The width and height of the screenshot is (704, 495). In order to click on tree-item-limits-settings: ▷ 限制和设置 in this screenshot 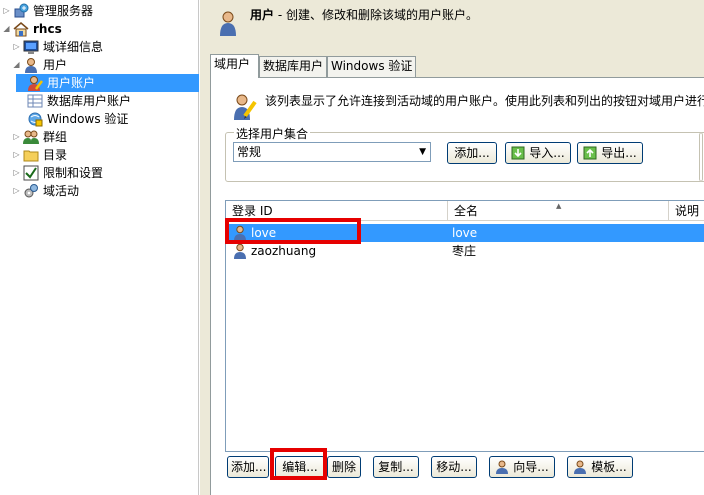, I will do `click(57, 173)`.